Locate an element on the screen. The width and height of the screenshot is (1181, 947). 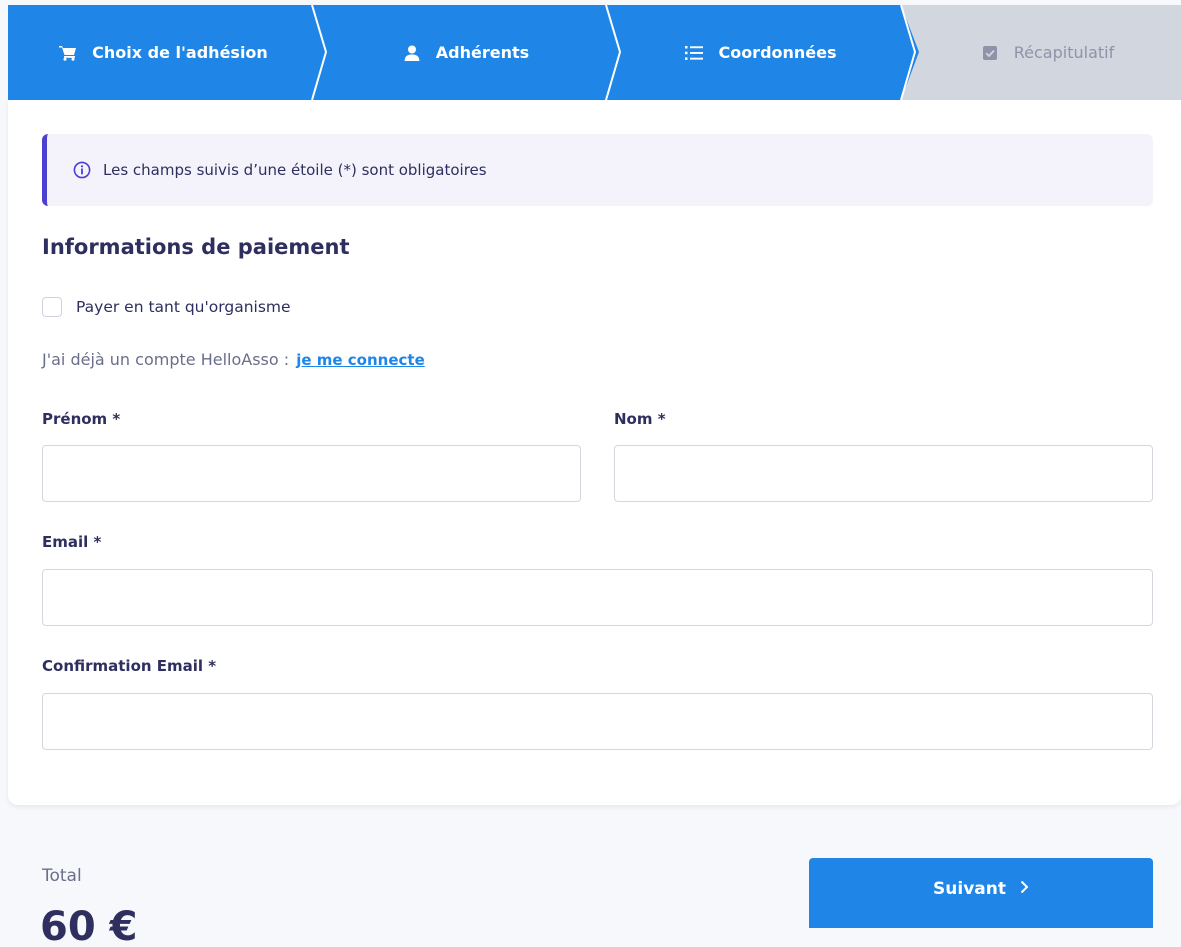
organism-checkbox-row: Payer en tant qu'organisme is located at coordinates (166, 307).